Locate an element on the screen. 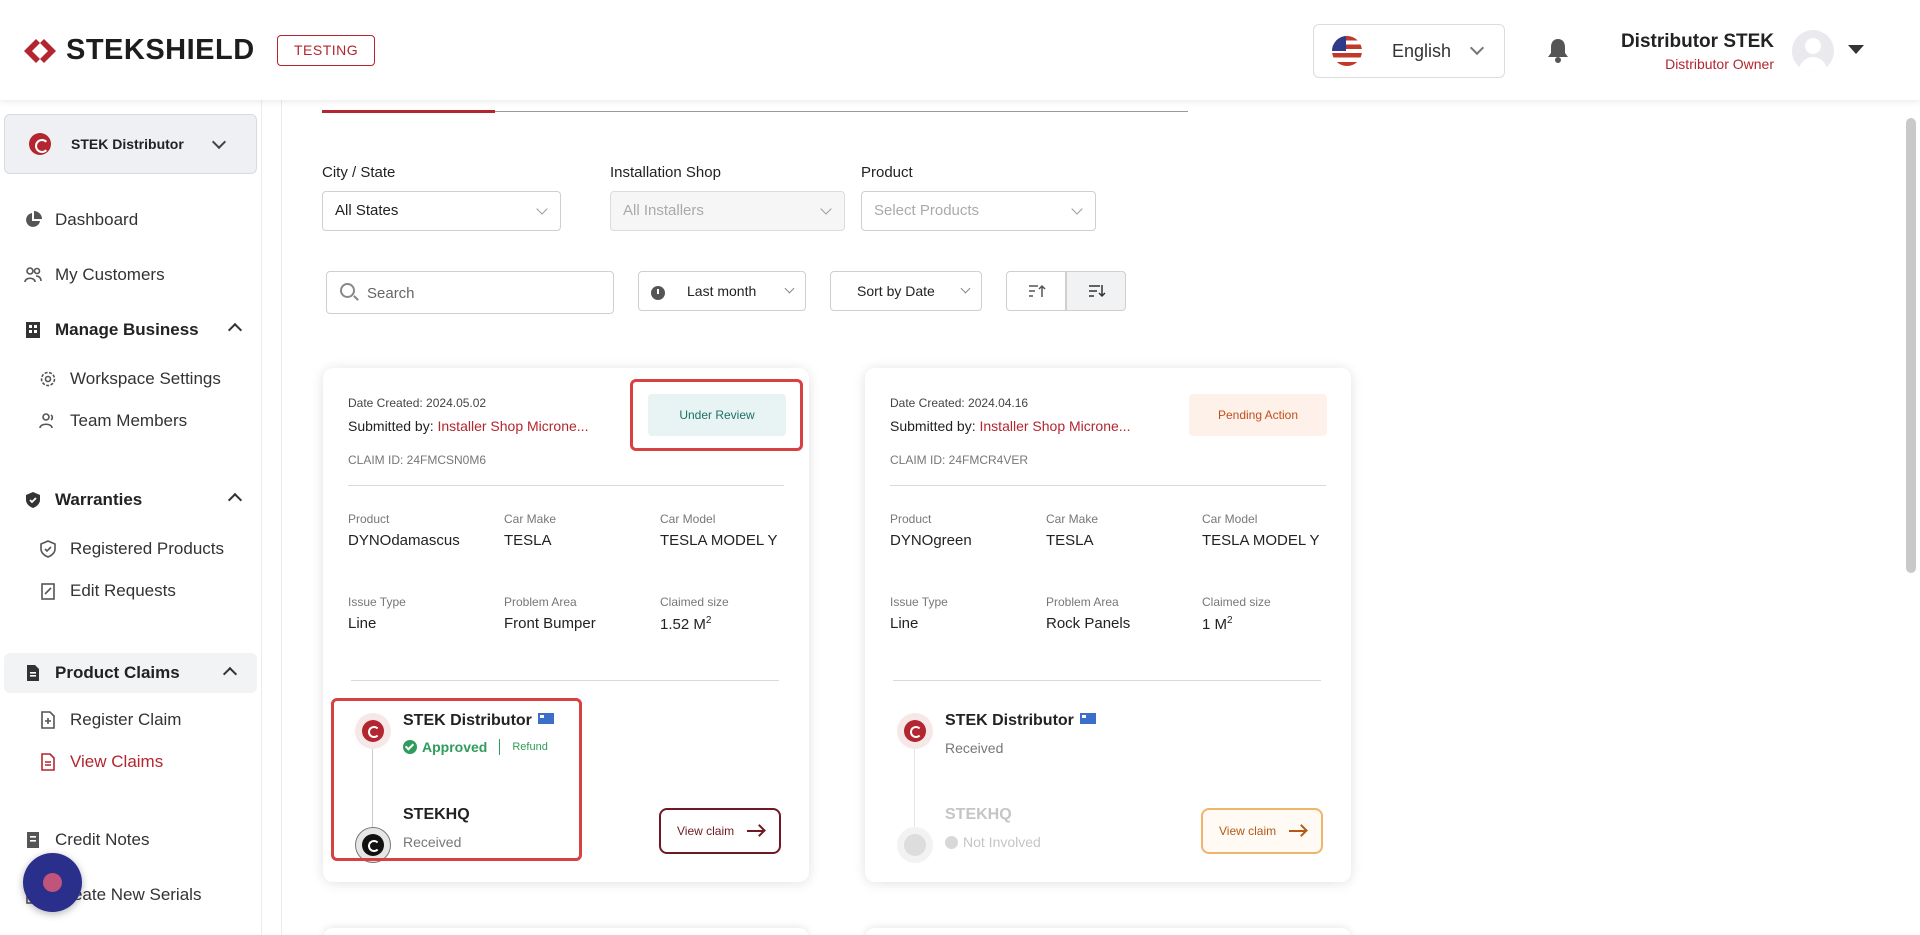  users-icon is located at coordinates (33, 275).